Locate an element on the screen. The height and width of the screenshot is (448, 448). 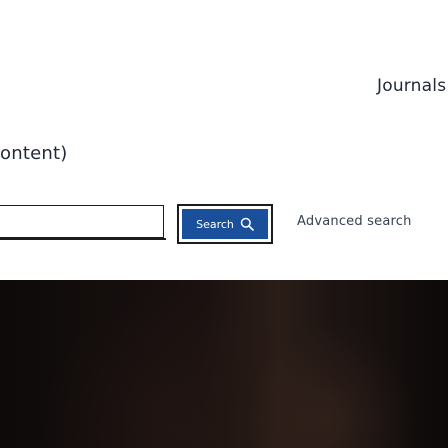
search-context-text: ontent) is located at coordinates (34, 153).